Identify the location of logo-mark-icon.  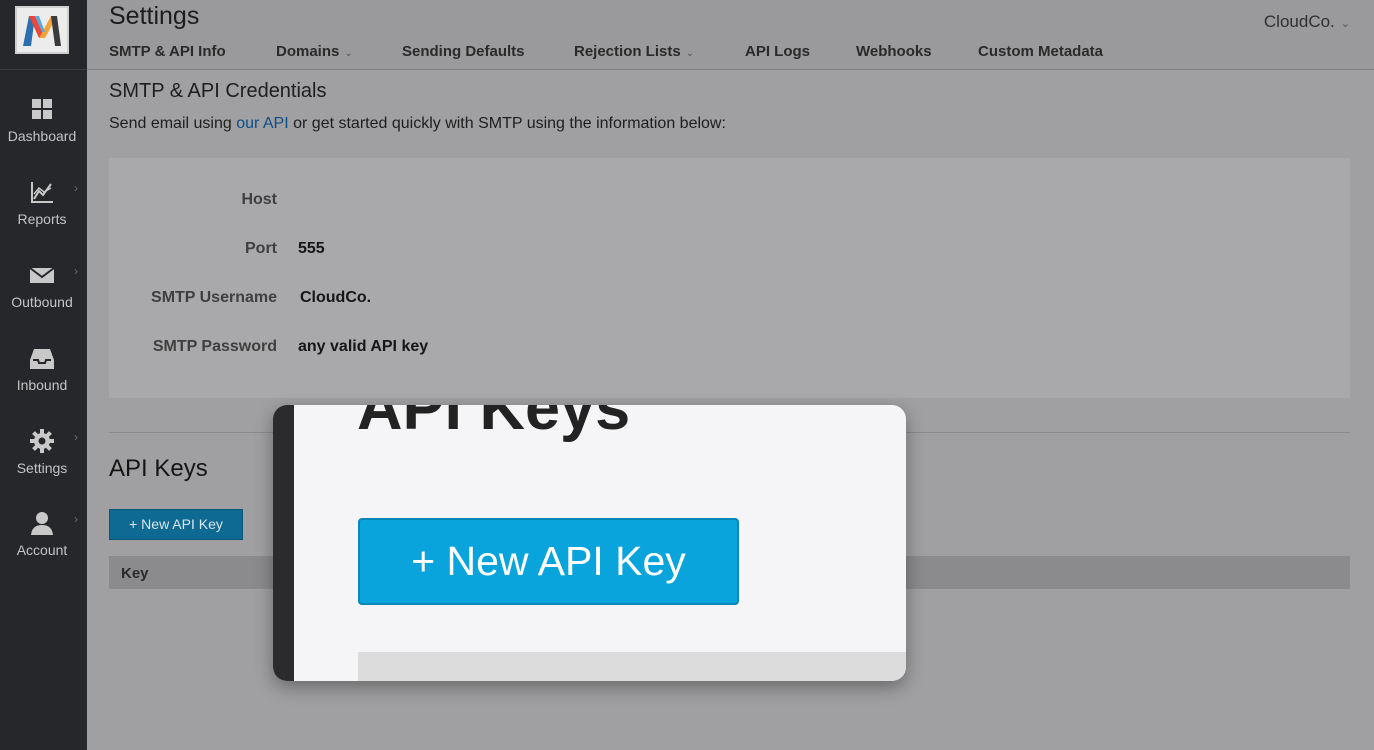
(42, 31).